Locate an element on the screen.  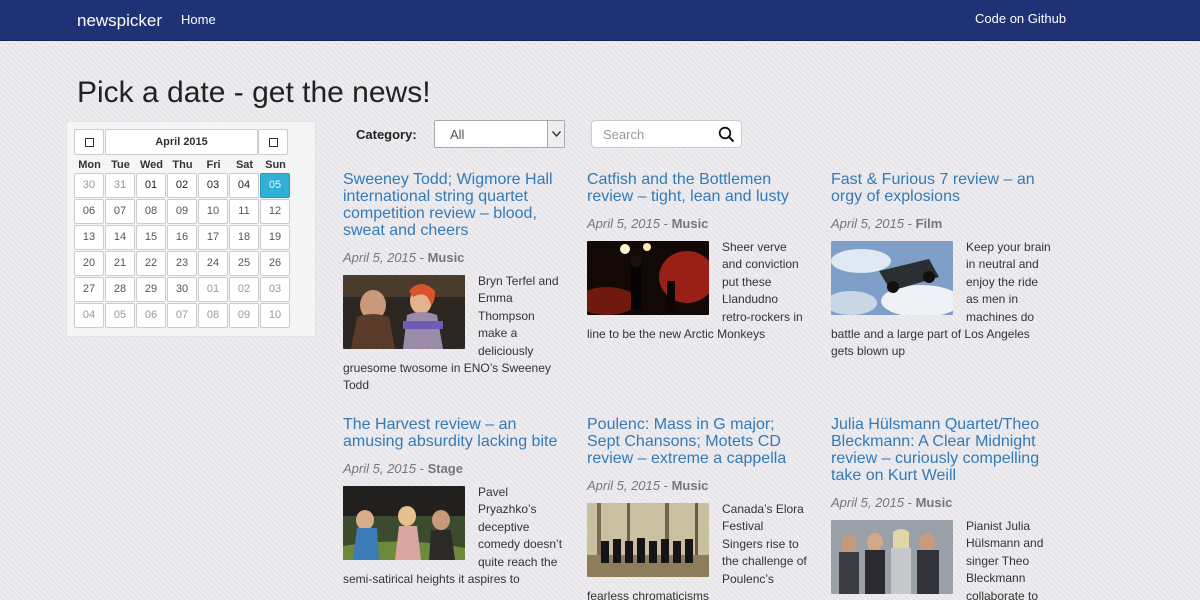
nav-github-link: Code on Github is located at coordinates (1020, 18).